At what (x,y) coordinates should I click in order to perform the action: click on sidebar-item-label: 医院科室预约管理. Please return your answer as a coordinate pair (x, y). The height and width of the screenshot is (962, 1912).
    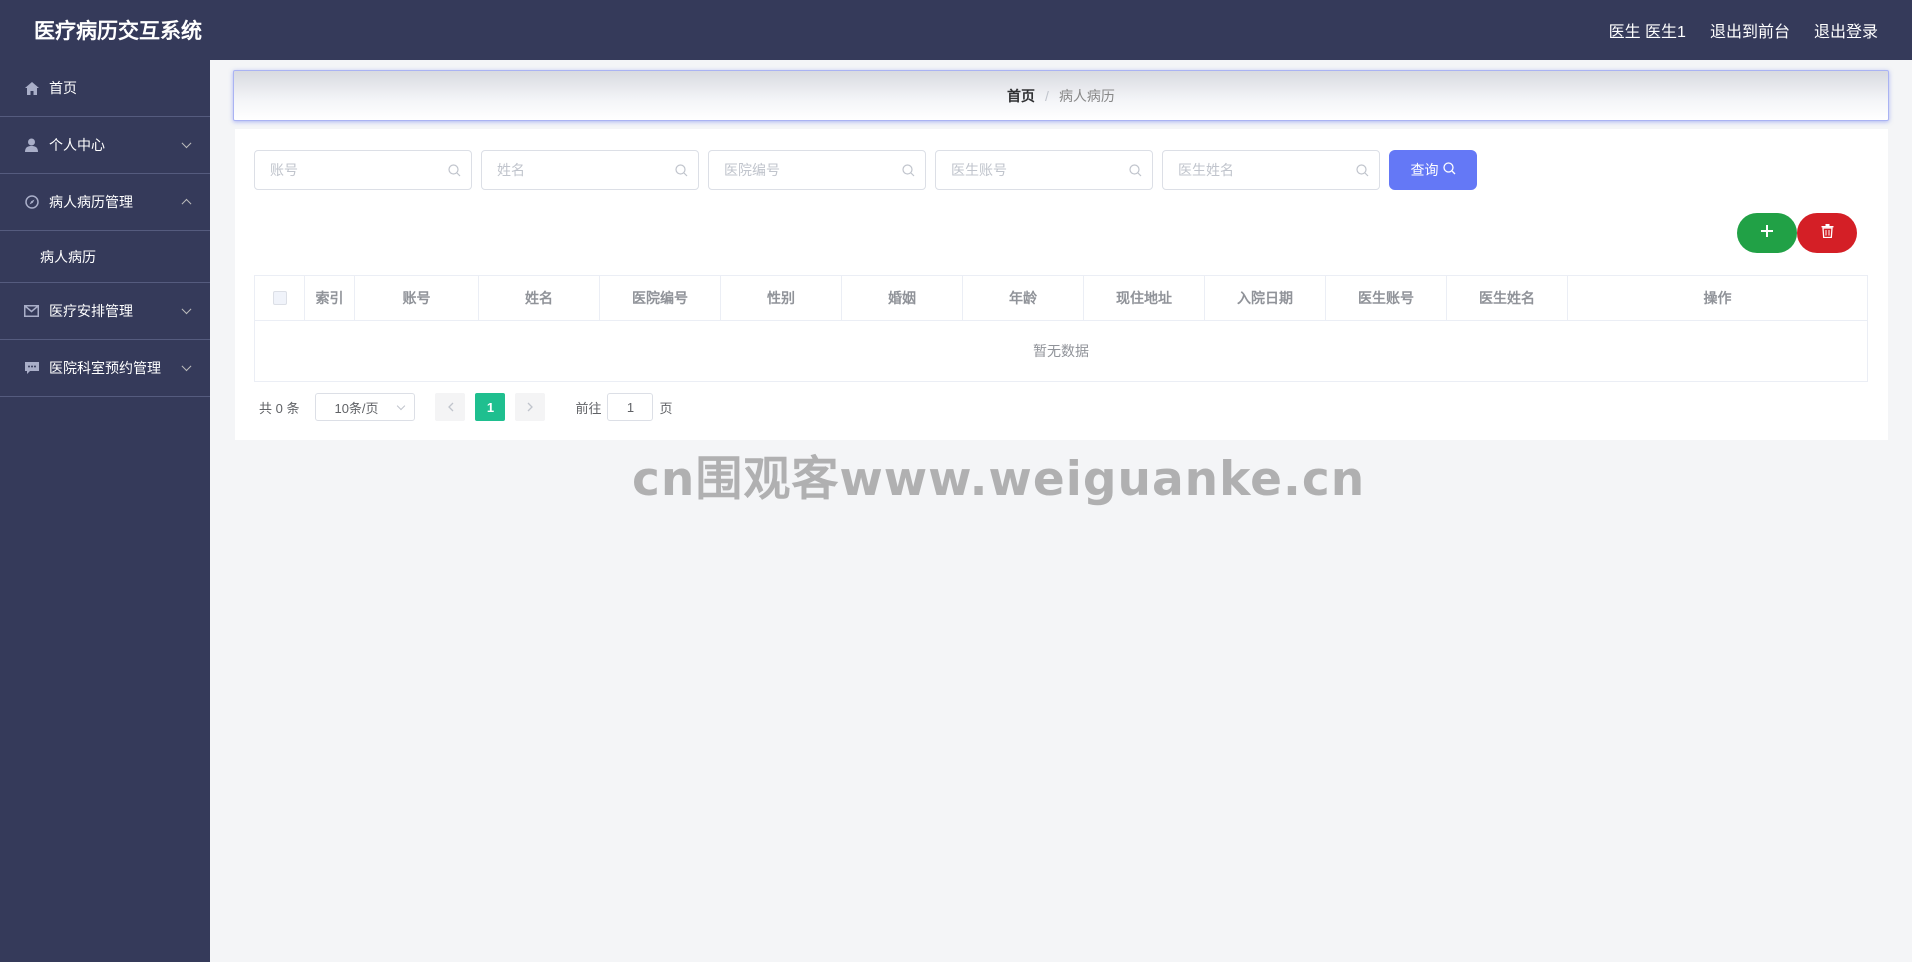
    Looking at the image, I should click on (105, 368).